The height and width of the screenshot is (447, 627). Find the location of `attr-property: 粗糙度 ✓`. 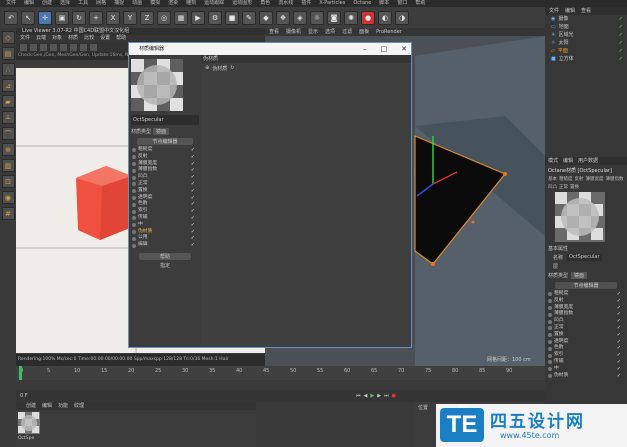

attr-property: 粗糙度 ✓ is located at coordinates (586, 294).